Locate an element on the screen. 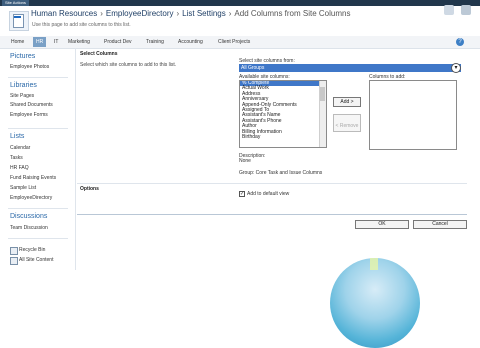  section-divider is located at coordinates (272, 183).